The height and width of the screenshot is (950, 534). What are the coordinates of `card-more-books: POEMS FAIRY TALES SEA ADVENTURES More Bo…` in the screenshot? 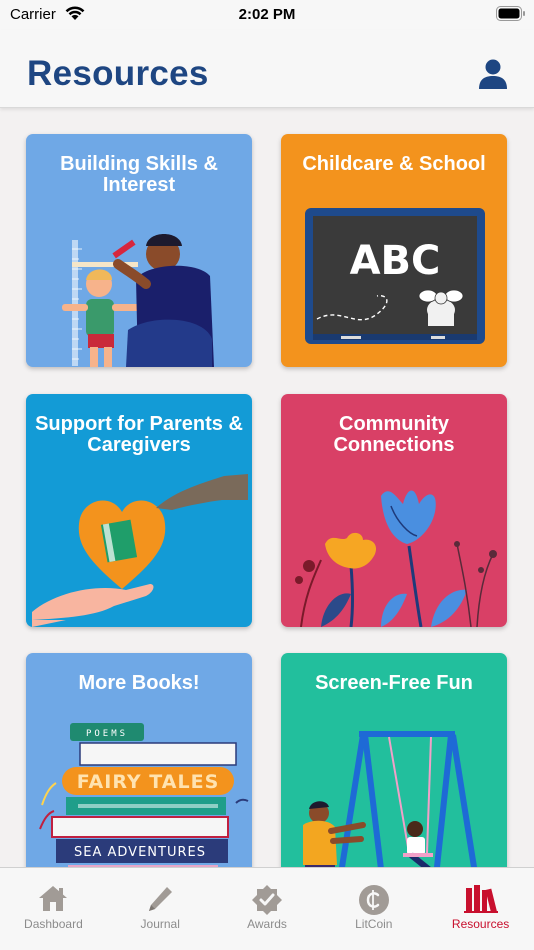 It's located at (139, 769).